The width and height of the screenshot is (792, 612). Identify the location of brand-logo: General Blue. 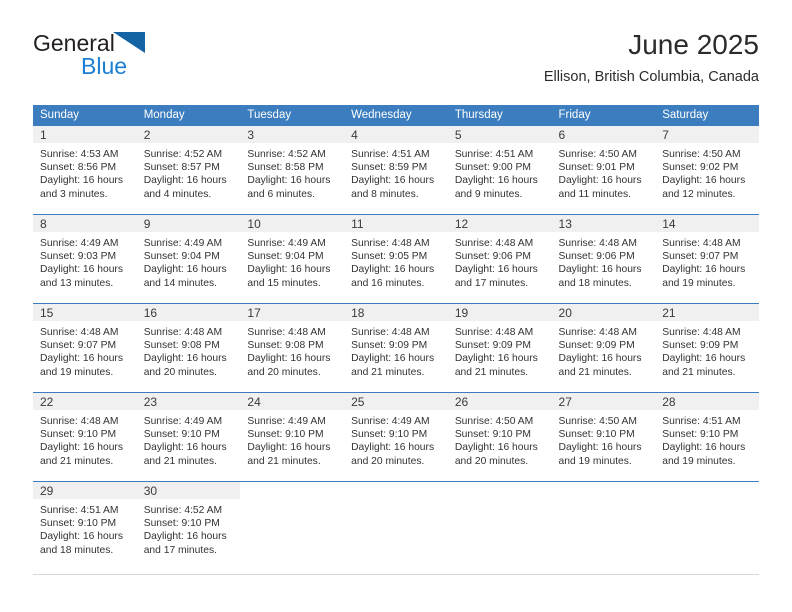
(143, 58).